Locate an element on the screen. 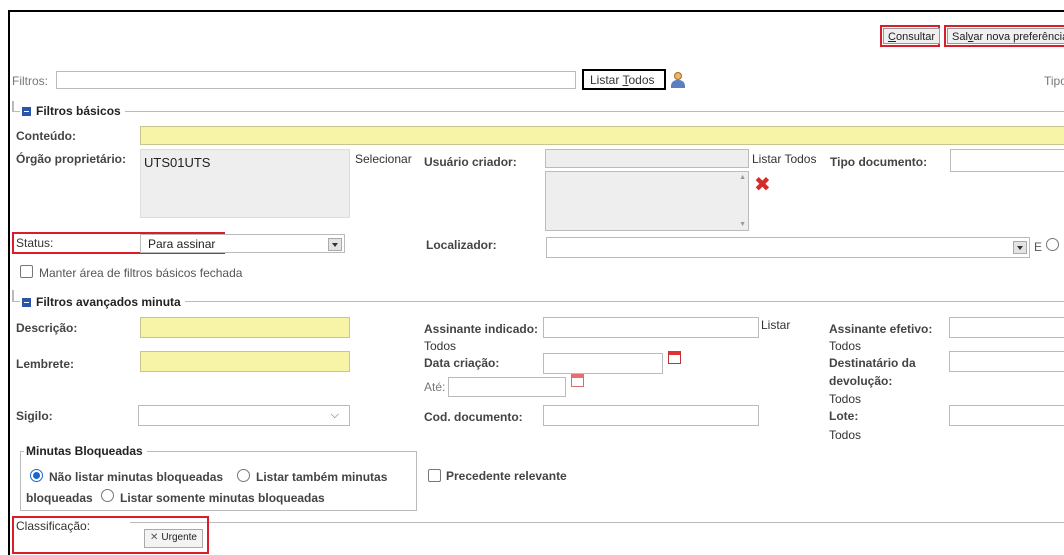 The image size is (1064, 555). radio-no-blocked is located at coordinates (36, 476).